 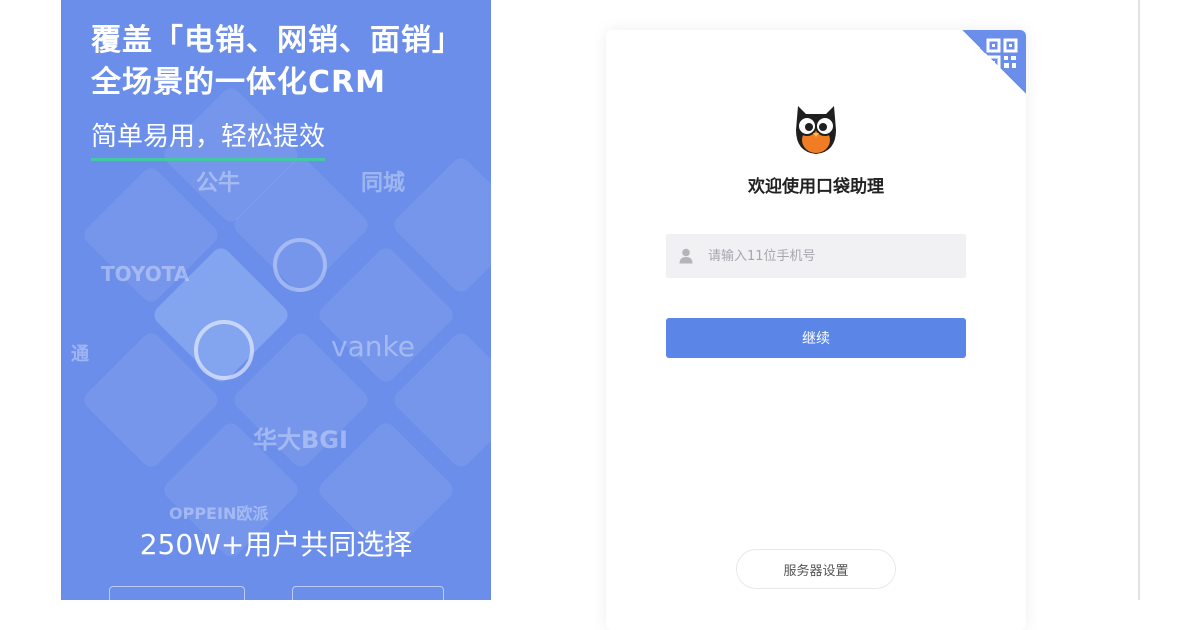 What do you see at coordinates (686, 256) in the screenshot?
I see `user-icon` at bounding box center [686, 256].